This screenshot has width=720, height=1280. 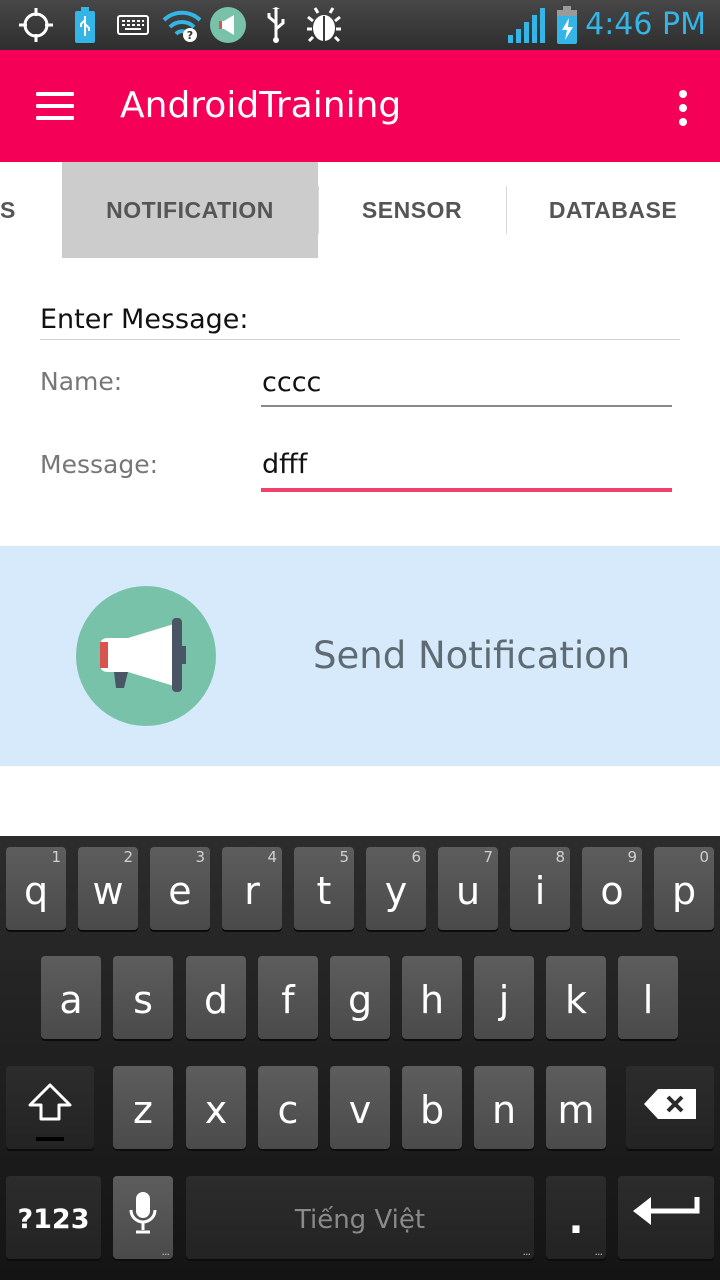 What do you see at coordinates (645, 24) in the screenshot?
I see `status-clock: 4:46 PM` at bounding box center [645, 24].